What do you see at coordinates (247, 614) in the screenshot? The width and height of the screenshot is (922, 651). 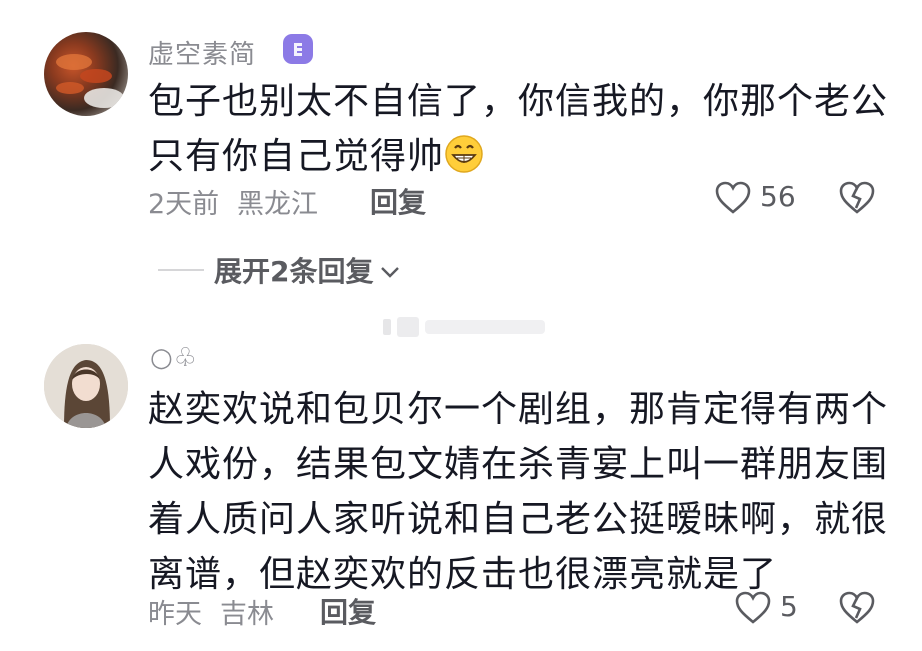 I see `comment-location: 吉林` at bounding box center [247, 614].